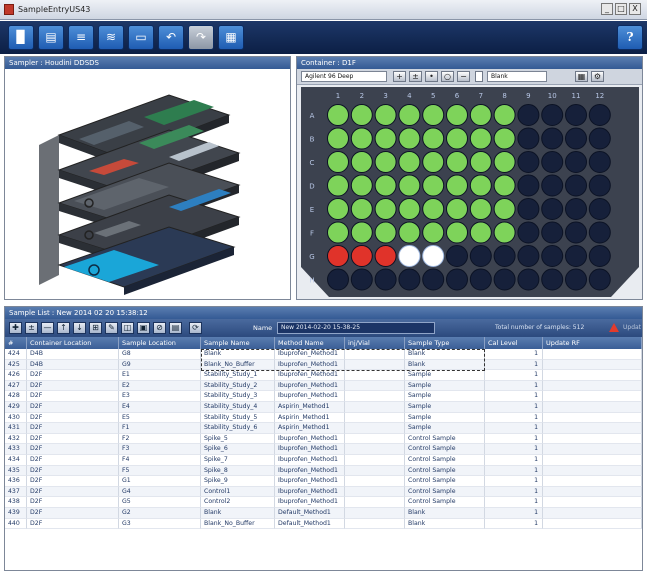 This screenshot has height=571, width=647. What do you see at coordinates (514, 343) in the screenshot?
I see `column-header: Cal Level` at bounding box center [514, 343].